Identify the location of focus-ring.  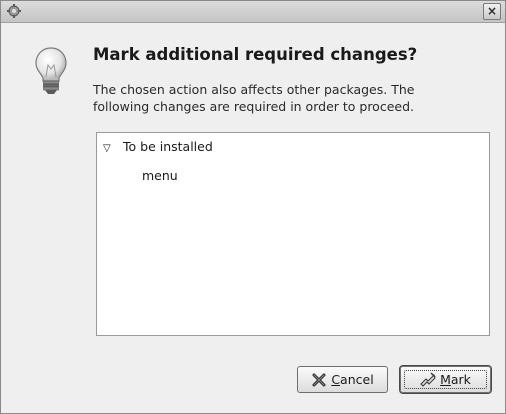
(445, 379).